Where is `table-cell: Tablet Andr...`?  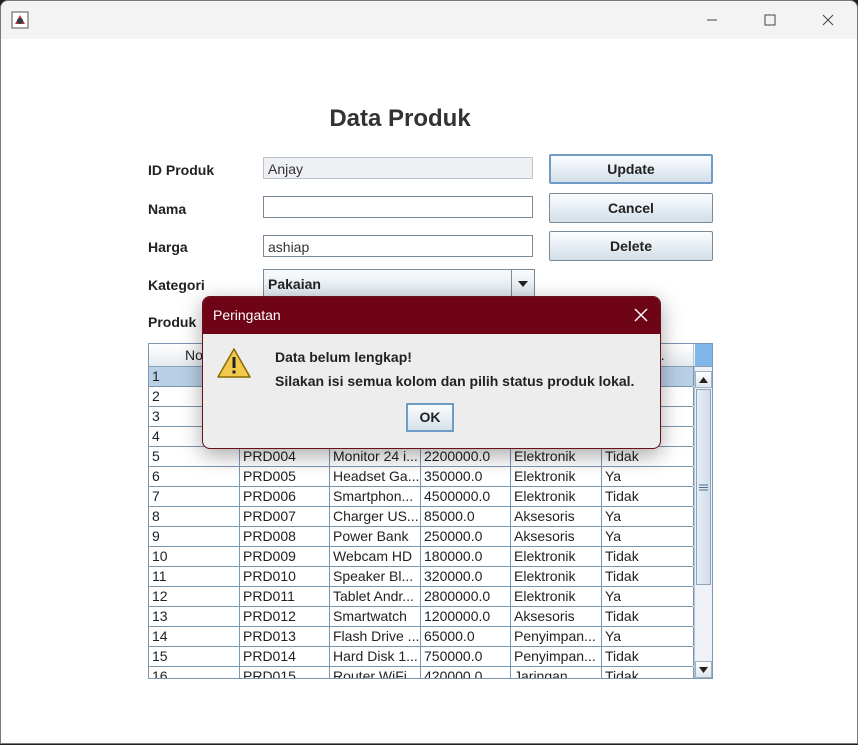
table-cell: Tablet Andr... is located at coordinates (375, 596).